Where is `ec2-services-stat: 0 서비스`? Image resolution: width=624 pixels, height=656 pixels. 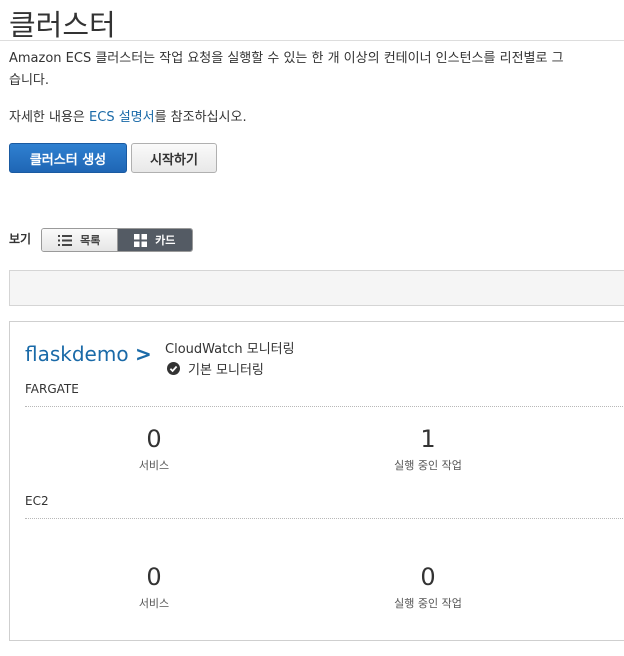
ec2-services-stat: 0 서비스 is located at coordinates (154, 587).